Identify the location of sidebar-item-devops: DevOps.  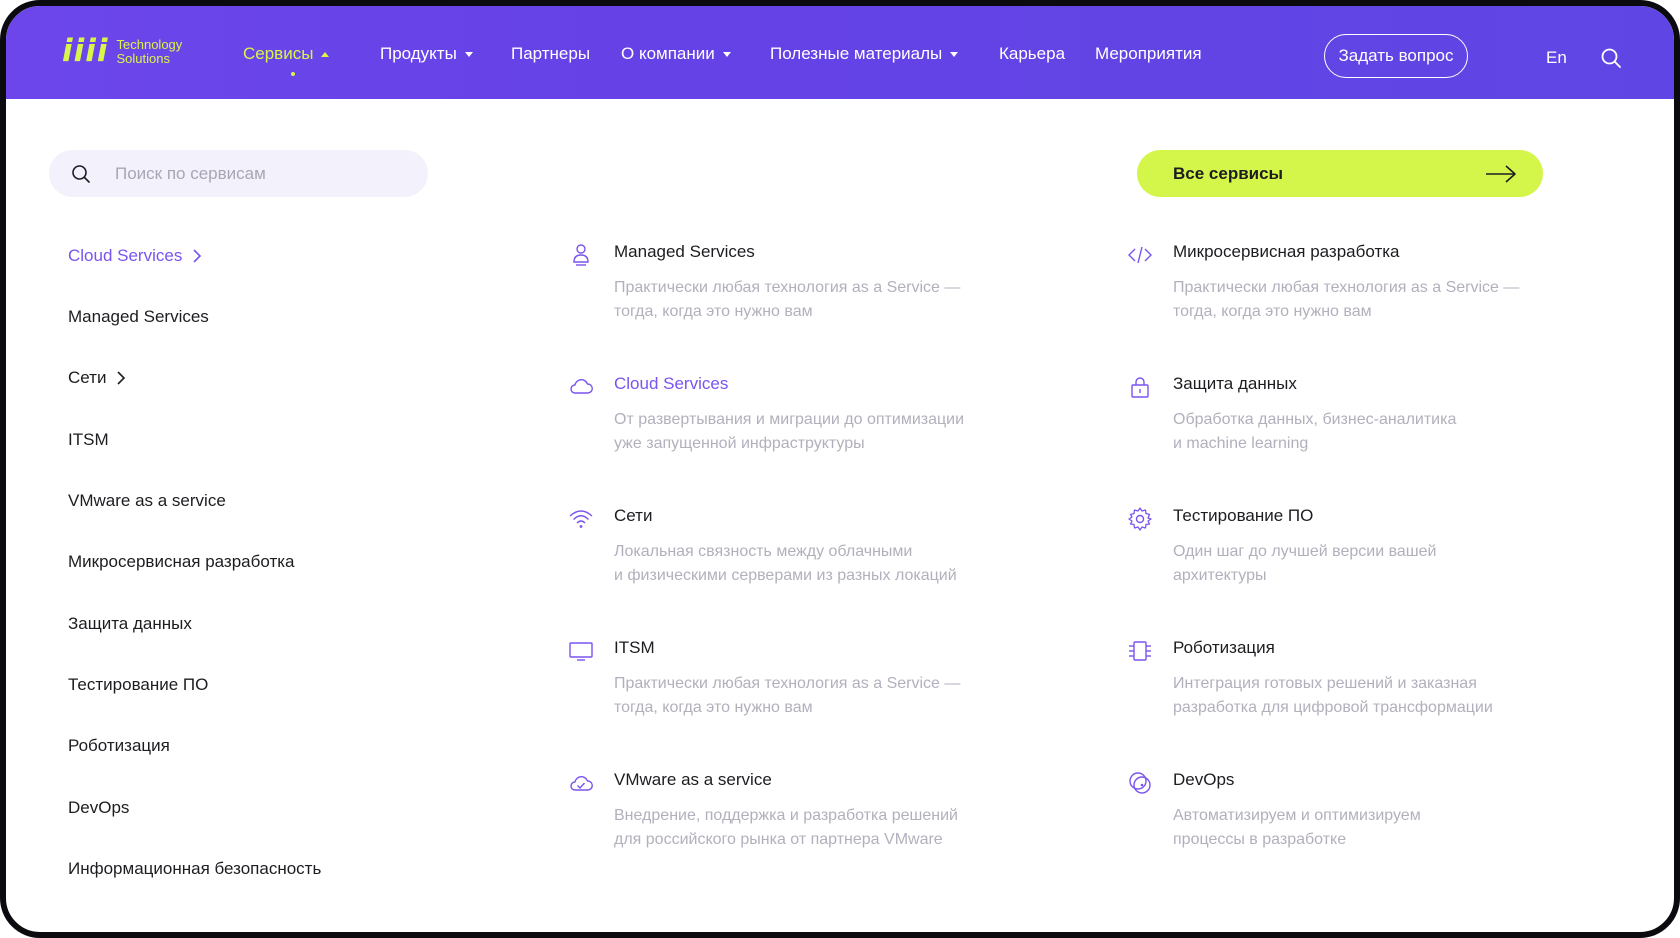
(98, 808).